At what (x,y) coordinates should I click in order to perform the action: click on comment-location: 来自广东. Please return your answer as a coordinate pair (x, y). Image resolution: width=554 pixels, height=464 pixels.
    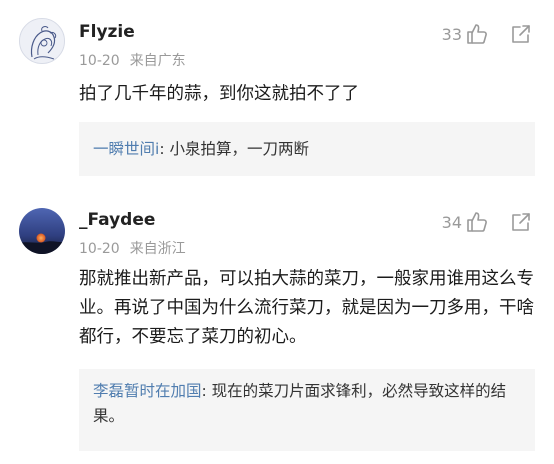
    Looking at the image, I should click on (157, 61).